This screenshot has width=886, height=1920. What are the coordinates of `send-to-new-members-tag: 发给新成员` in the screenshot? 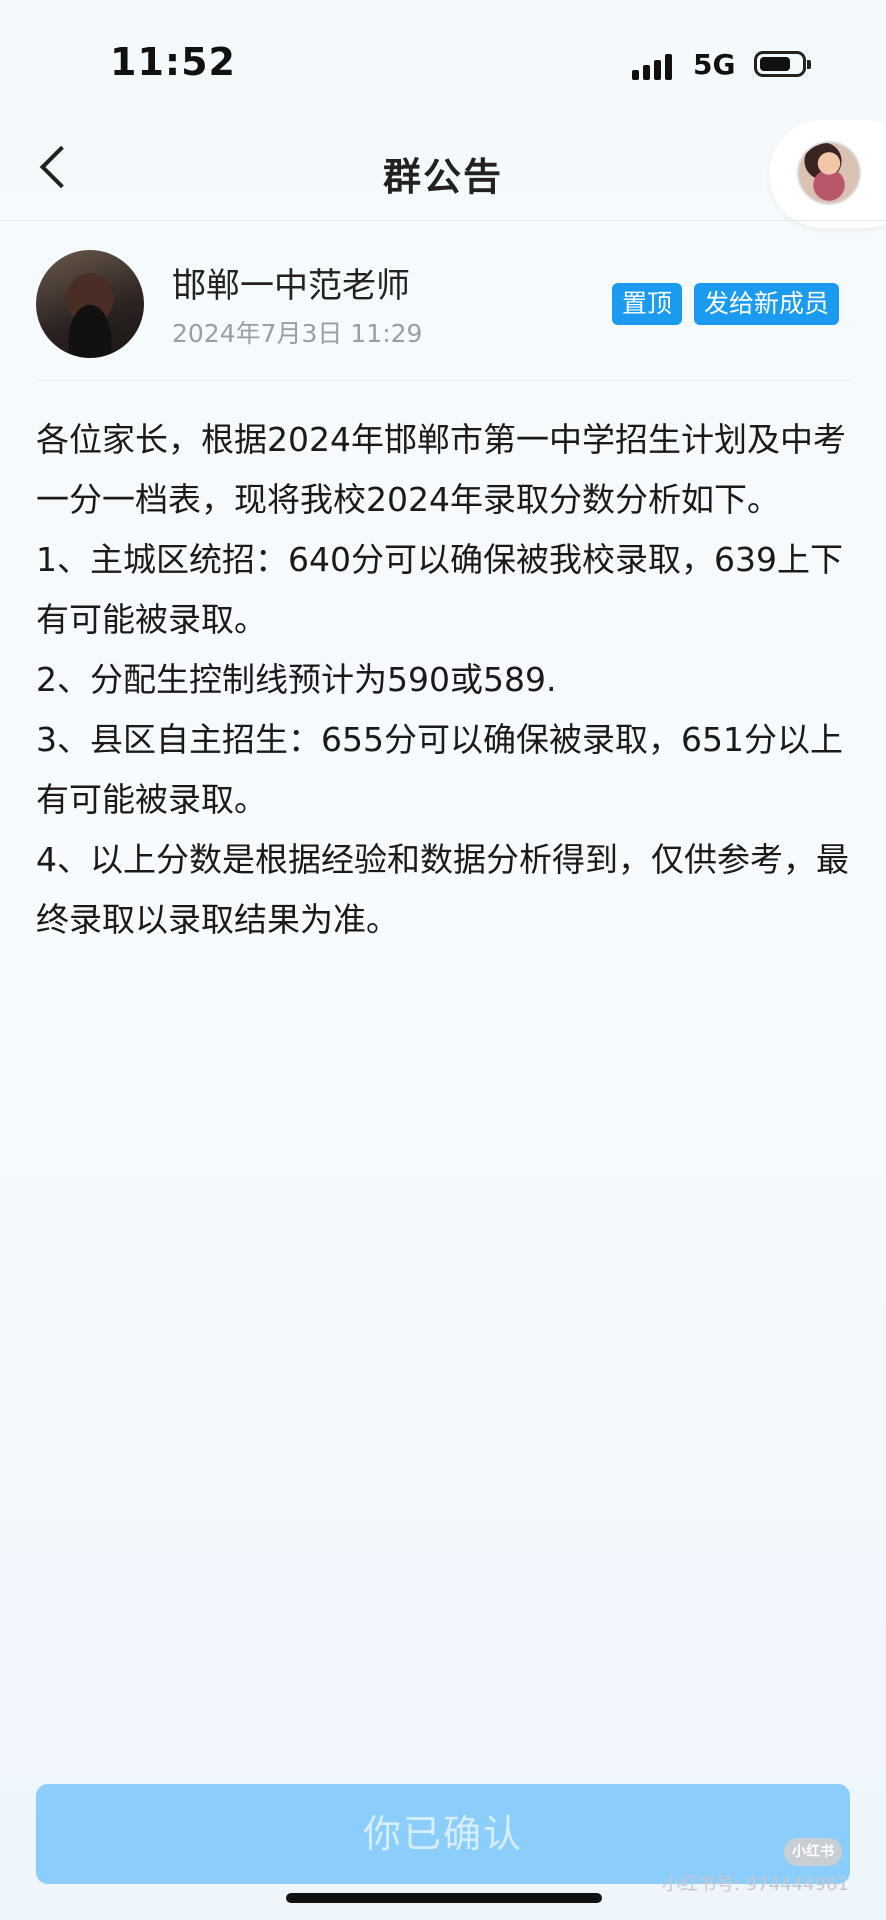 It's located at (767, 304).